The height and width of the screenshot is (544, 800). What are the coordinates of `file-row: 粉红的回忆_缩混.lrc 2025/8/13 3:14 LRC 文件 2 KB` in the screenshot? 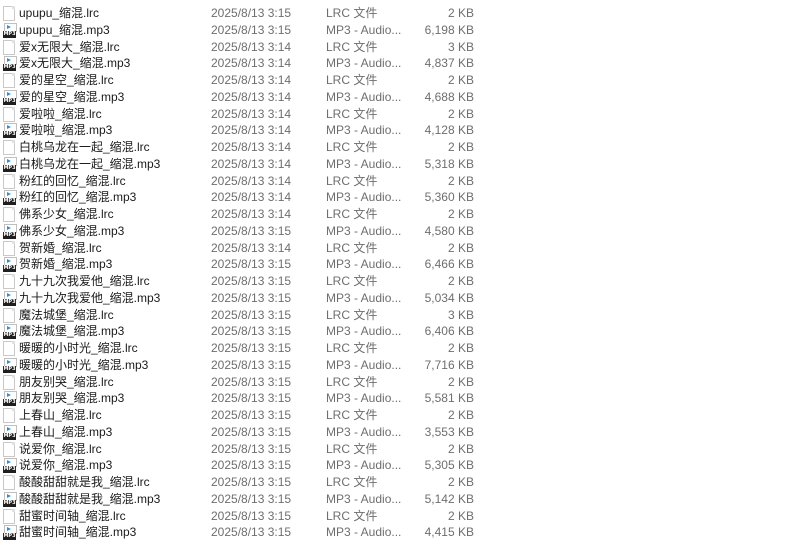 It's located at (400, 181).